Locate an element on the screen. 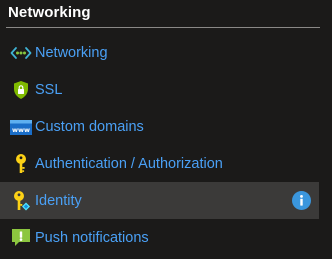 The height and width of the screenshot is (259, 332). key-icon is located at coordinates (21, 164).